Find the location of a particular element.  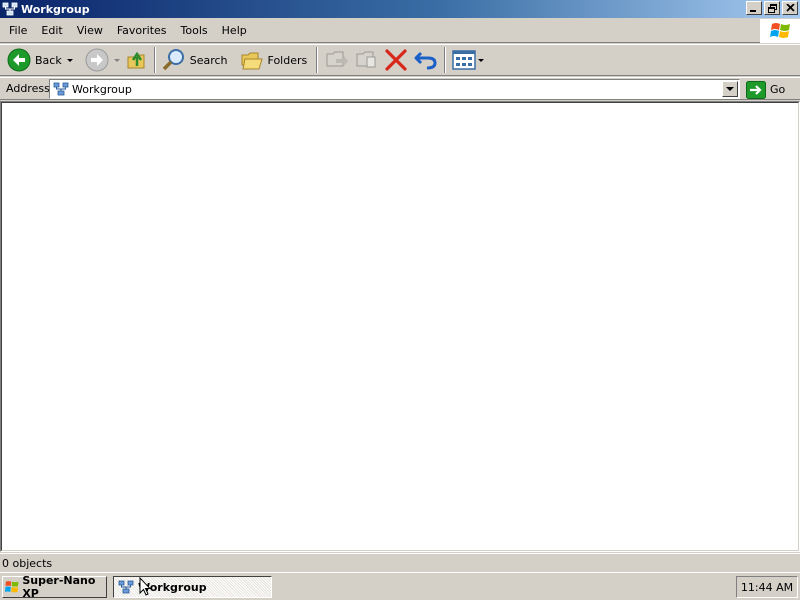

undo-icon is located at coordinates (425, 60).